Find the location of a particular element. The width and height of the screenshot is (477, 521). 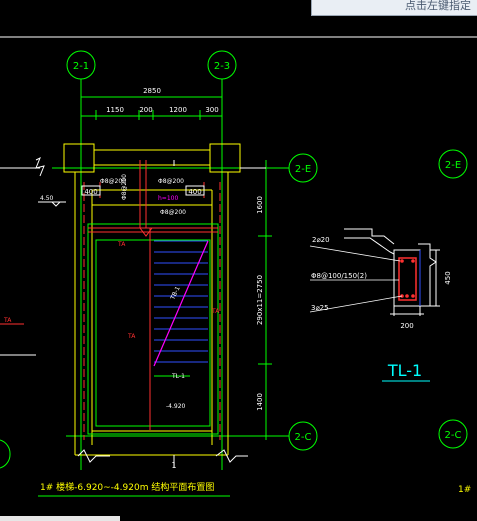

axis-bubble-2-c: 2-C is located at coordinates (303, 436).